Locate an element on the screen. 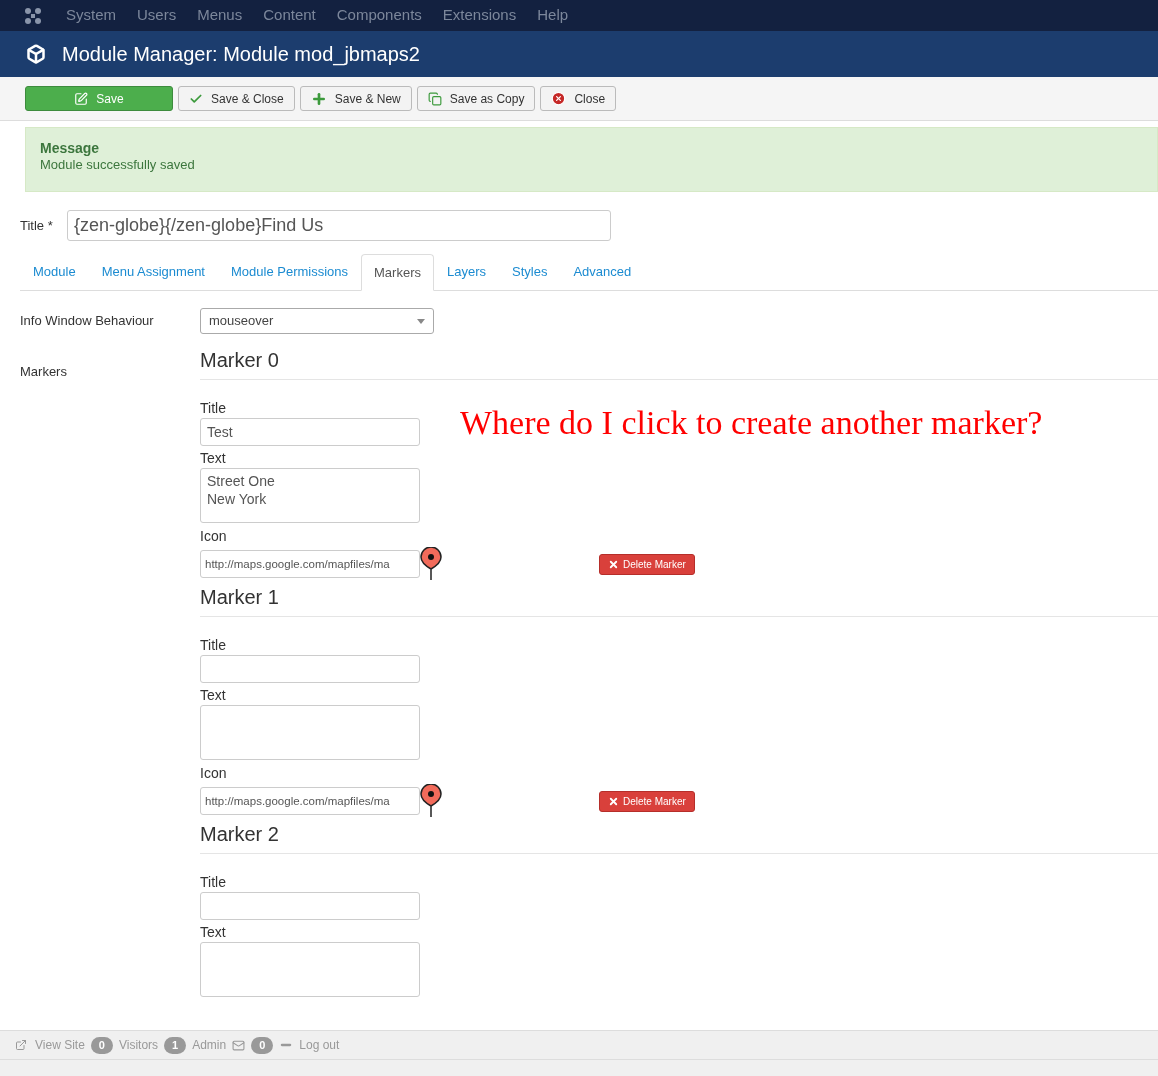 Image resolution: width=1158 pixels, height=1076 pixels. message-text: Module successfully saved is located at coordinates (118, 164).